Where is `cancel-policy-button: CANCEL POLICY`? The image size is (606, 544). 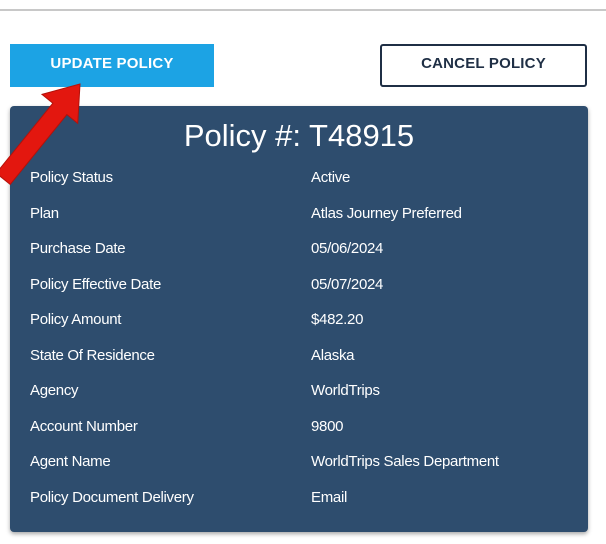
cancel-policy-button: CANCEL POLICY is located at coordinates (483, 65).